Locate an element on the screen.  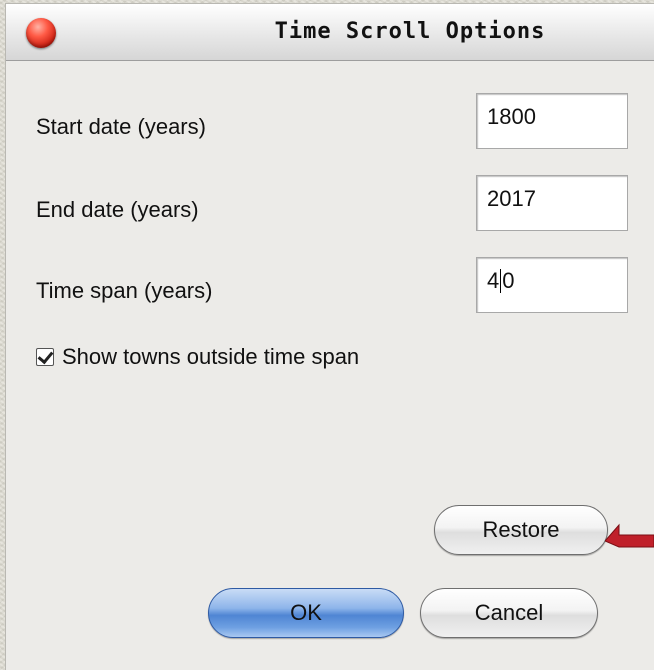
end-date-field: 2017 is located at coordinates (552, 203).